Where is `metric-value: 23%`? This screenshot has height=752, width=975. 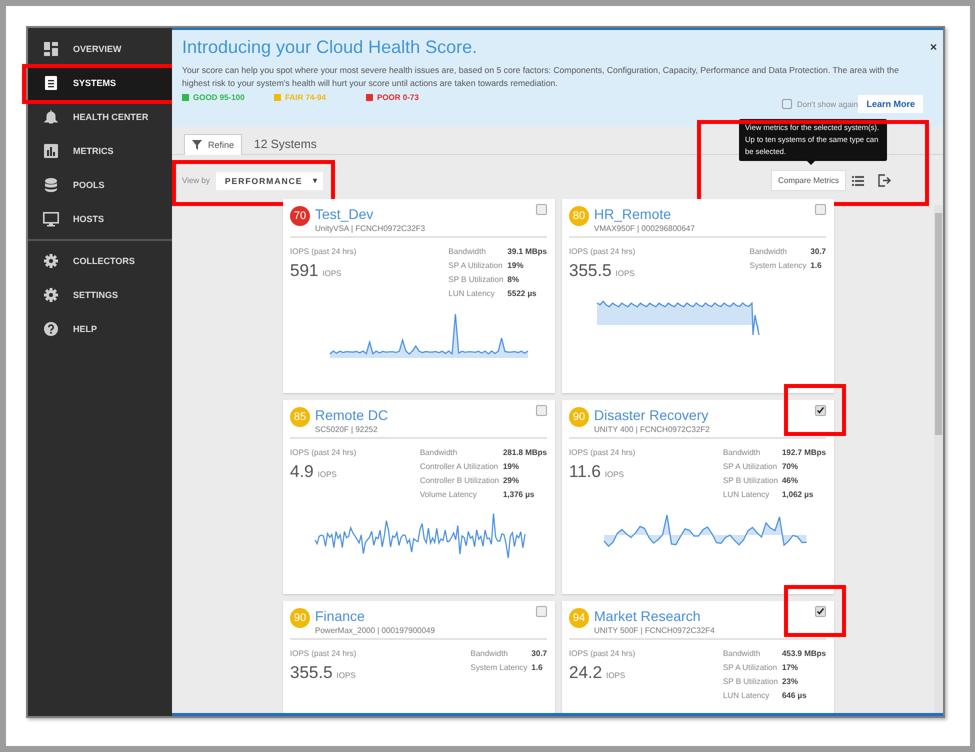 metric-value: 23% is located at coordinates (790, 681).